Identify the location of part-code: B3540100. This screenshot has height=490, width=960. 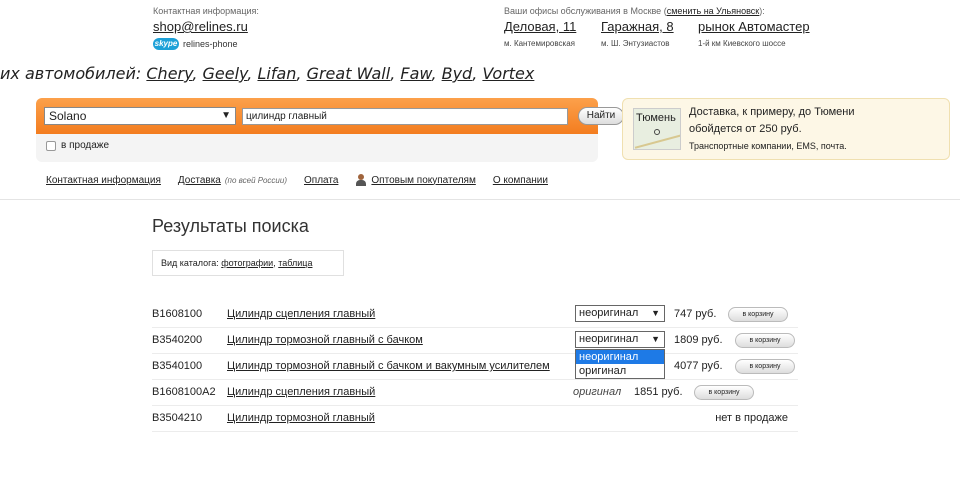
(177, 366).